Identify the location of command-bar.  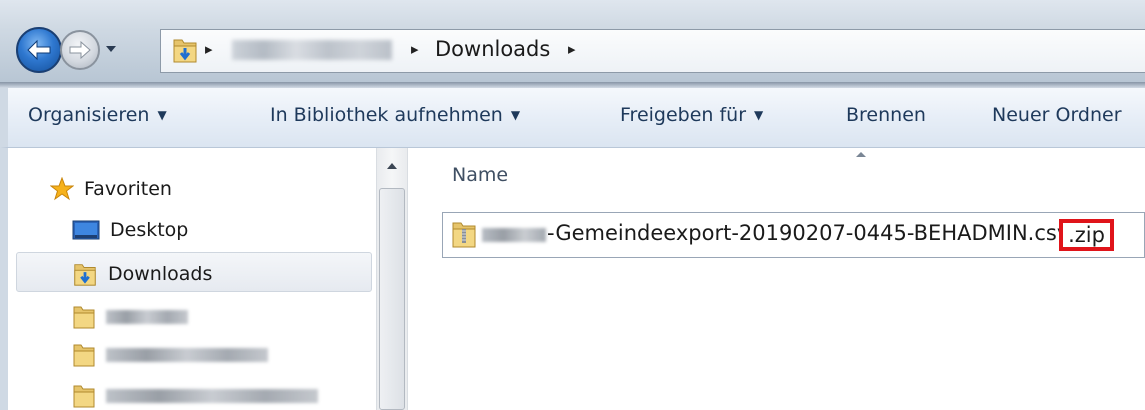
(572, 118).